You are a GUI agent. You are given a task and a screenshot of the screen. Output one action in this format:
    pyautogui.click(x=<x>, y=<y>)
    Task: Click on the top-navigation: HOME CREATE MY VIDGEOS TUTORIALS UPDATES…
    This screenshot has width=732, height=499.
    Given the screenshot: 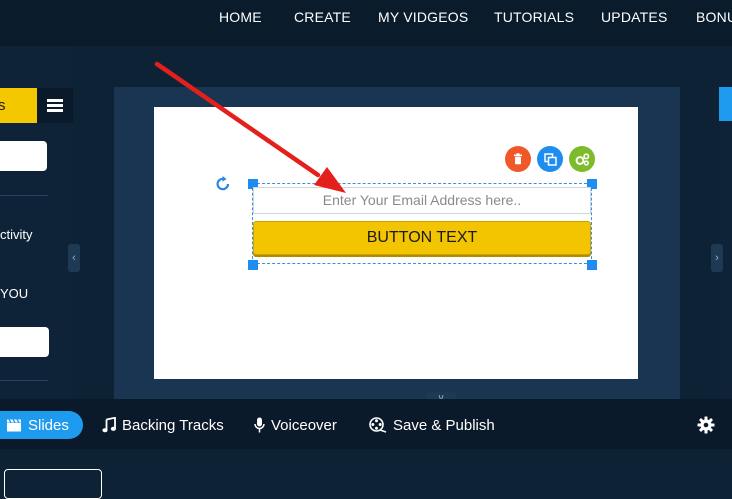 What is the action you would take?
    pyautogui.click(x=366, y=23)
    